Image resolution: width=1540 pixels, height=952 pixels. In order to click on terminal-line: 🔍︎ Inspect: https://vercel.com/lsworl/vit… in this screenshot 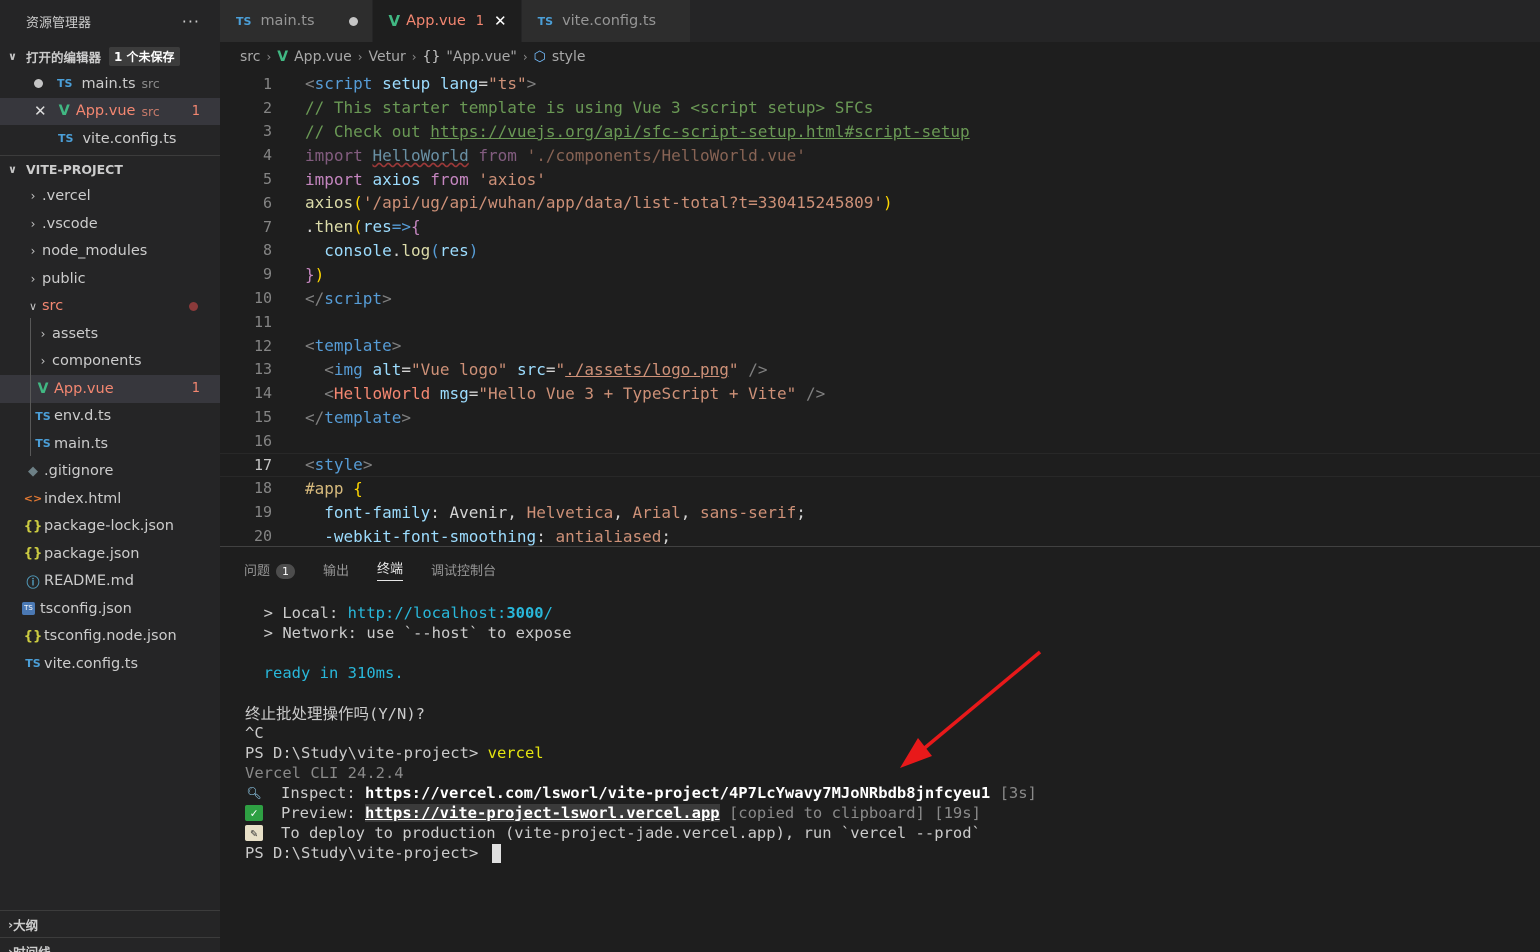, I will do `click(641, 793)`.